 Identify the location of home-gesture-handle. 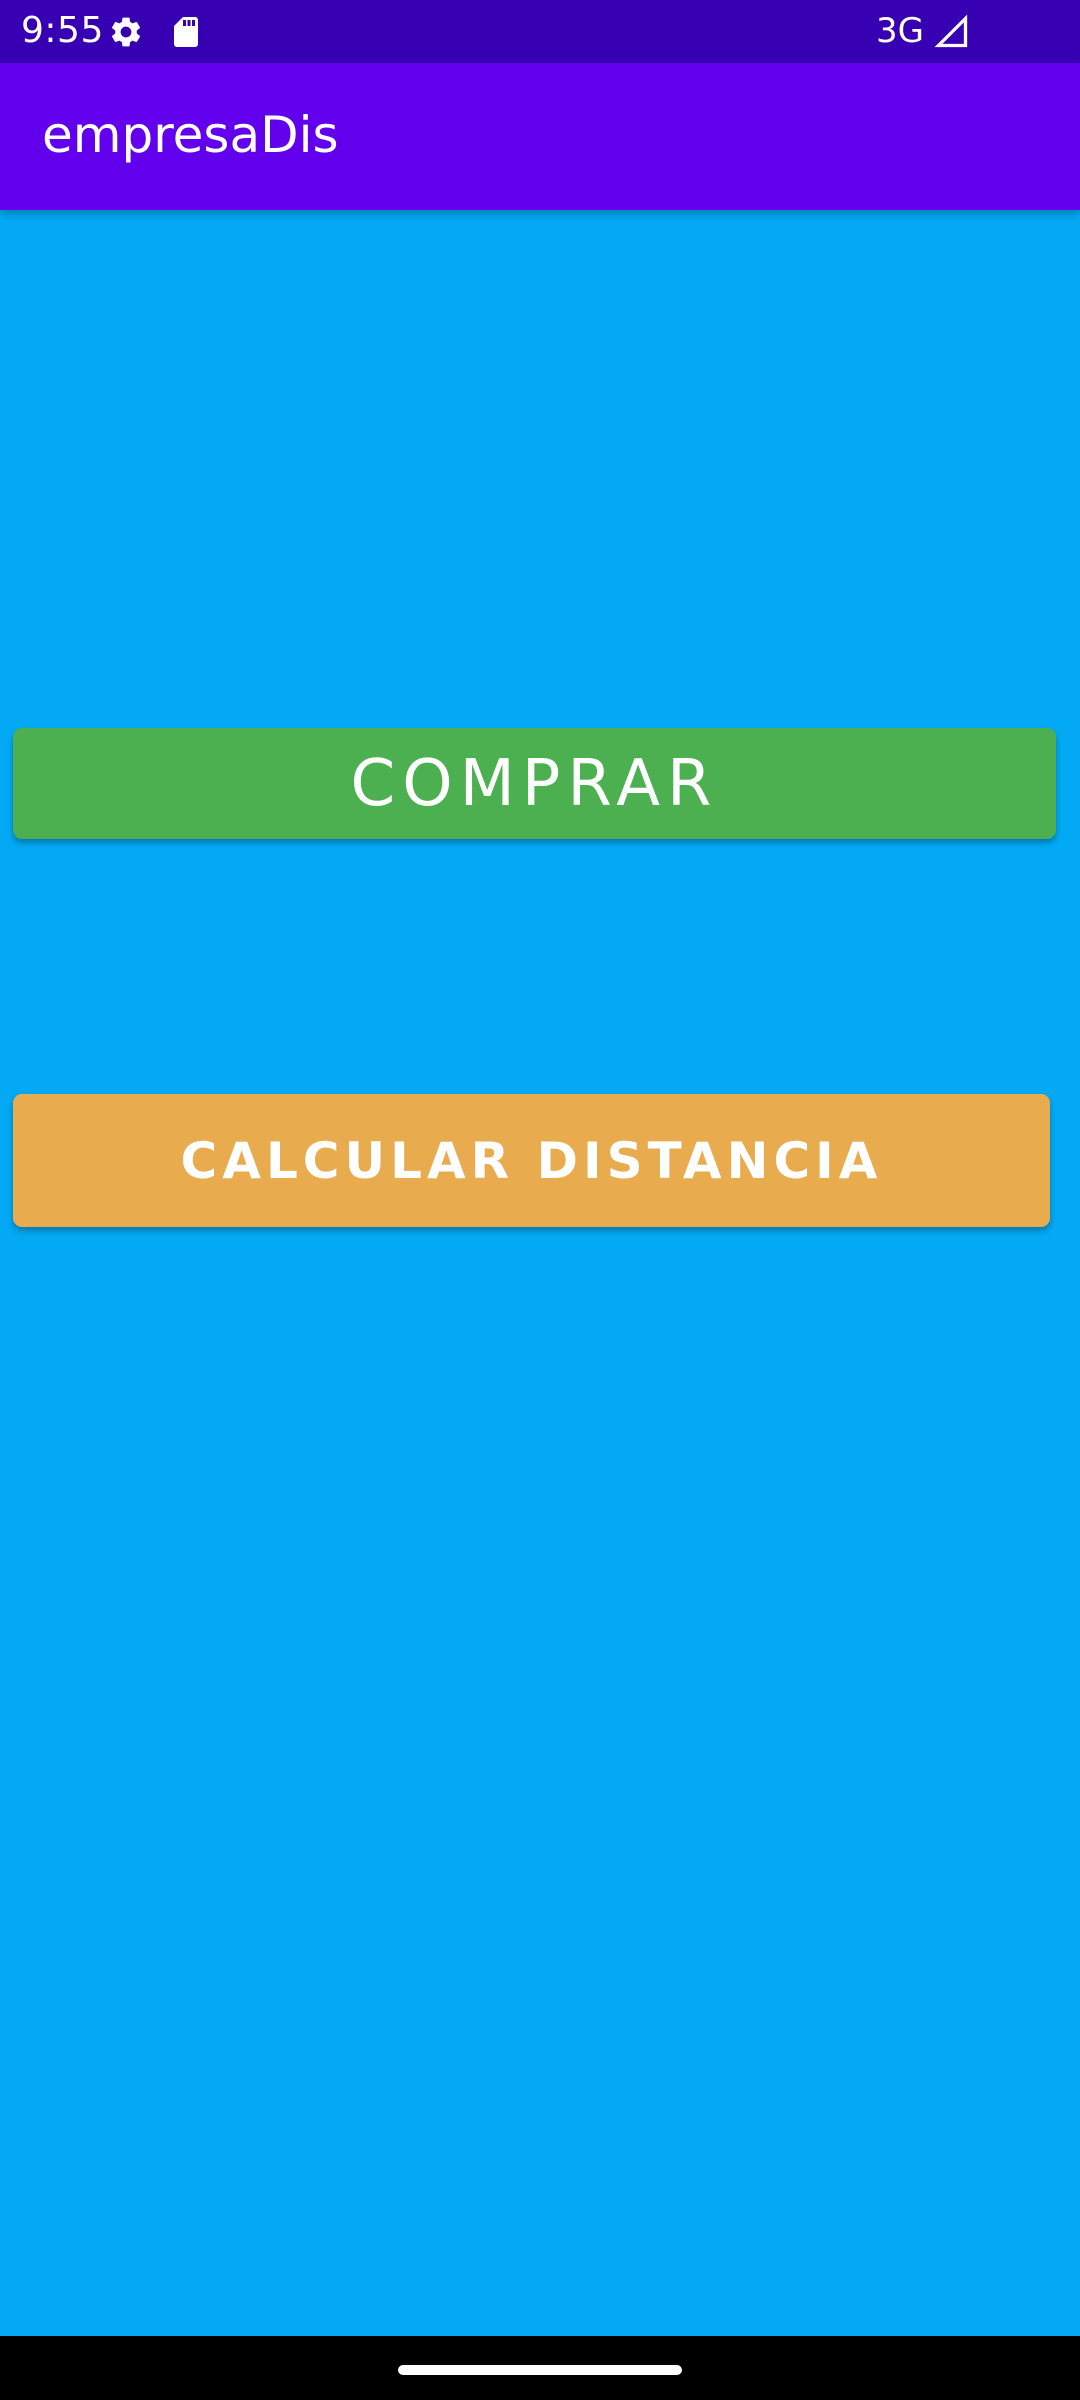
(540, 2370).